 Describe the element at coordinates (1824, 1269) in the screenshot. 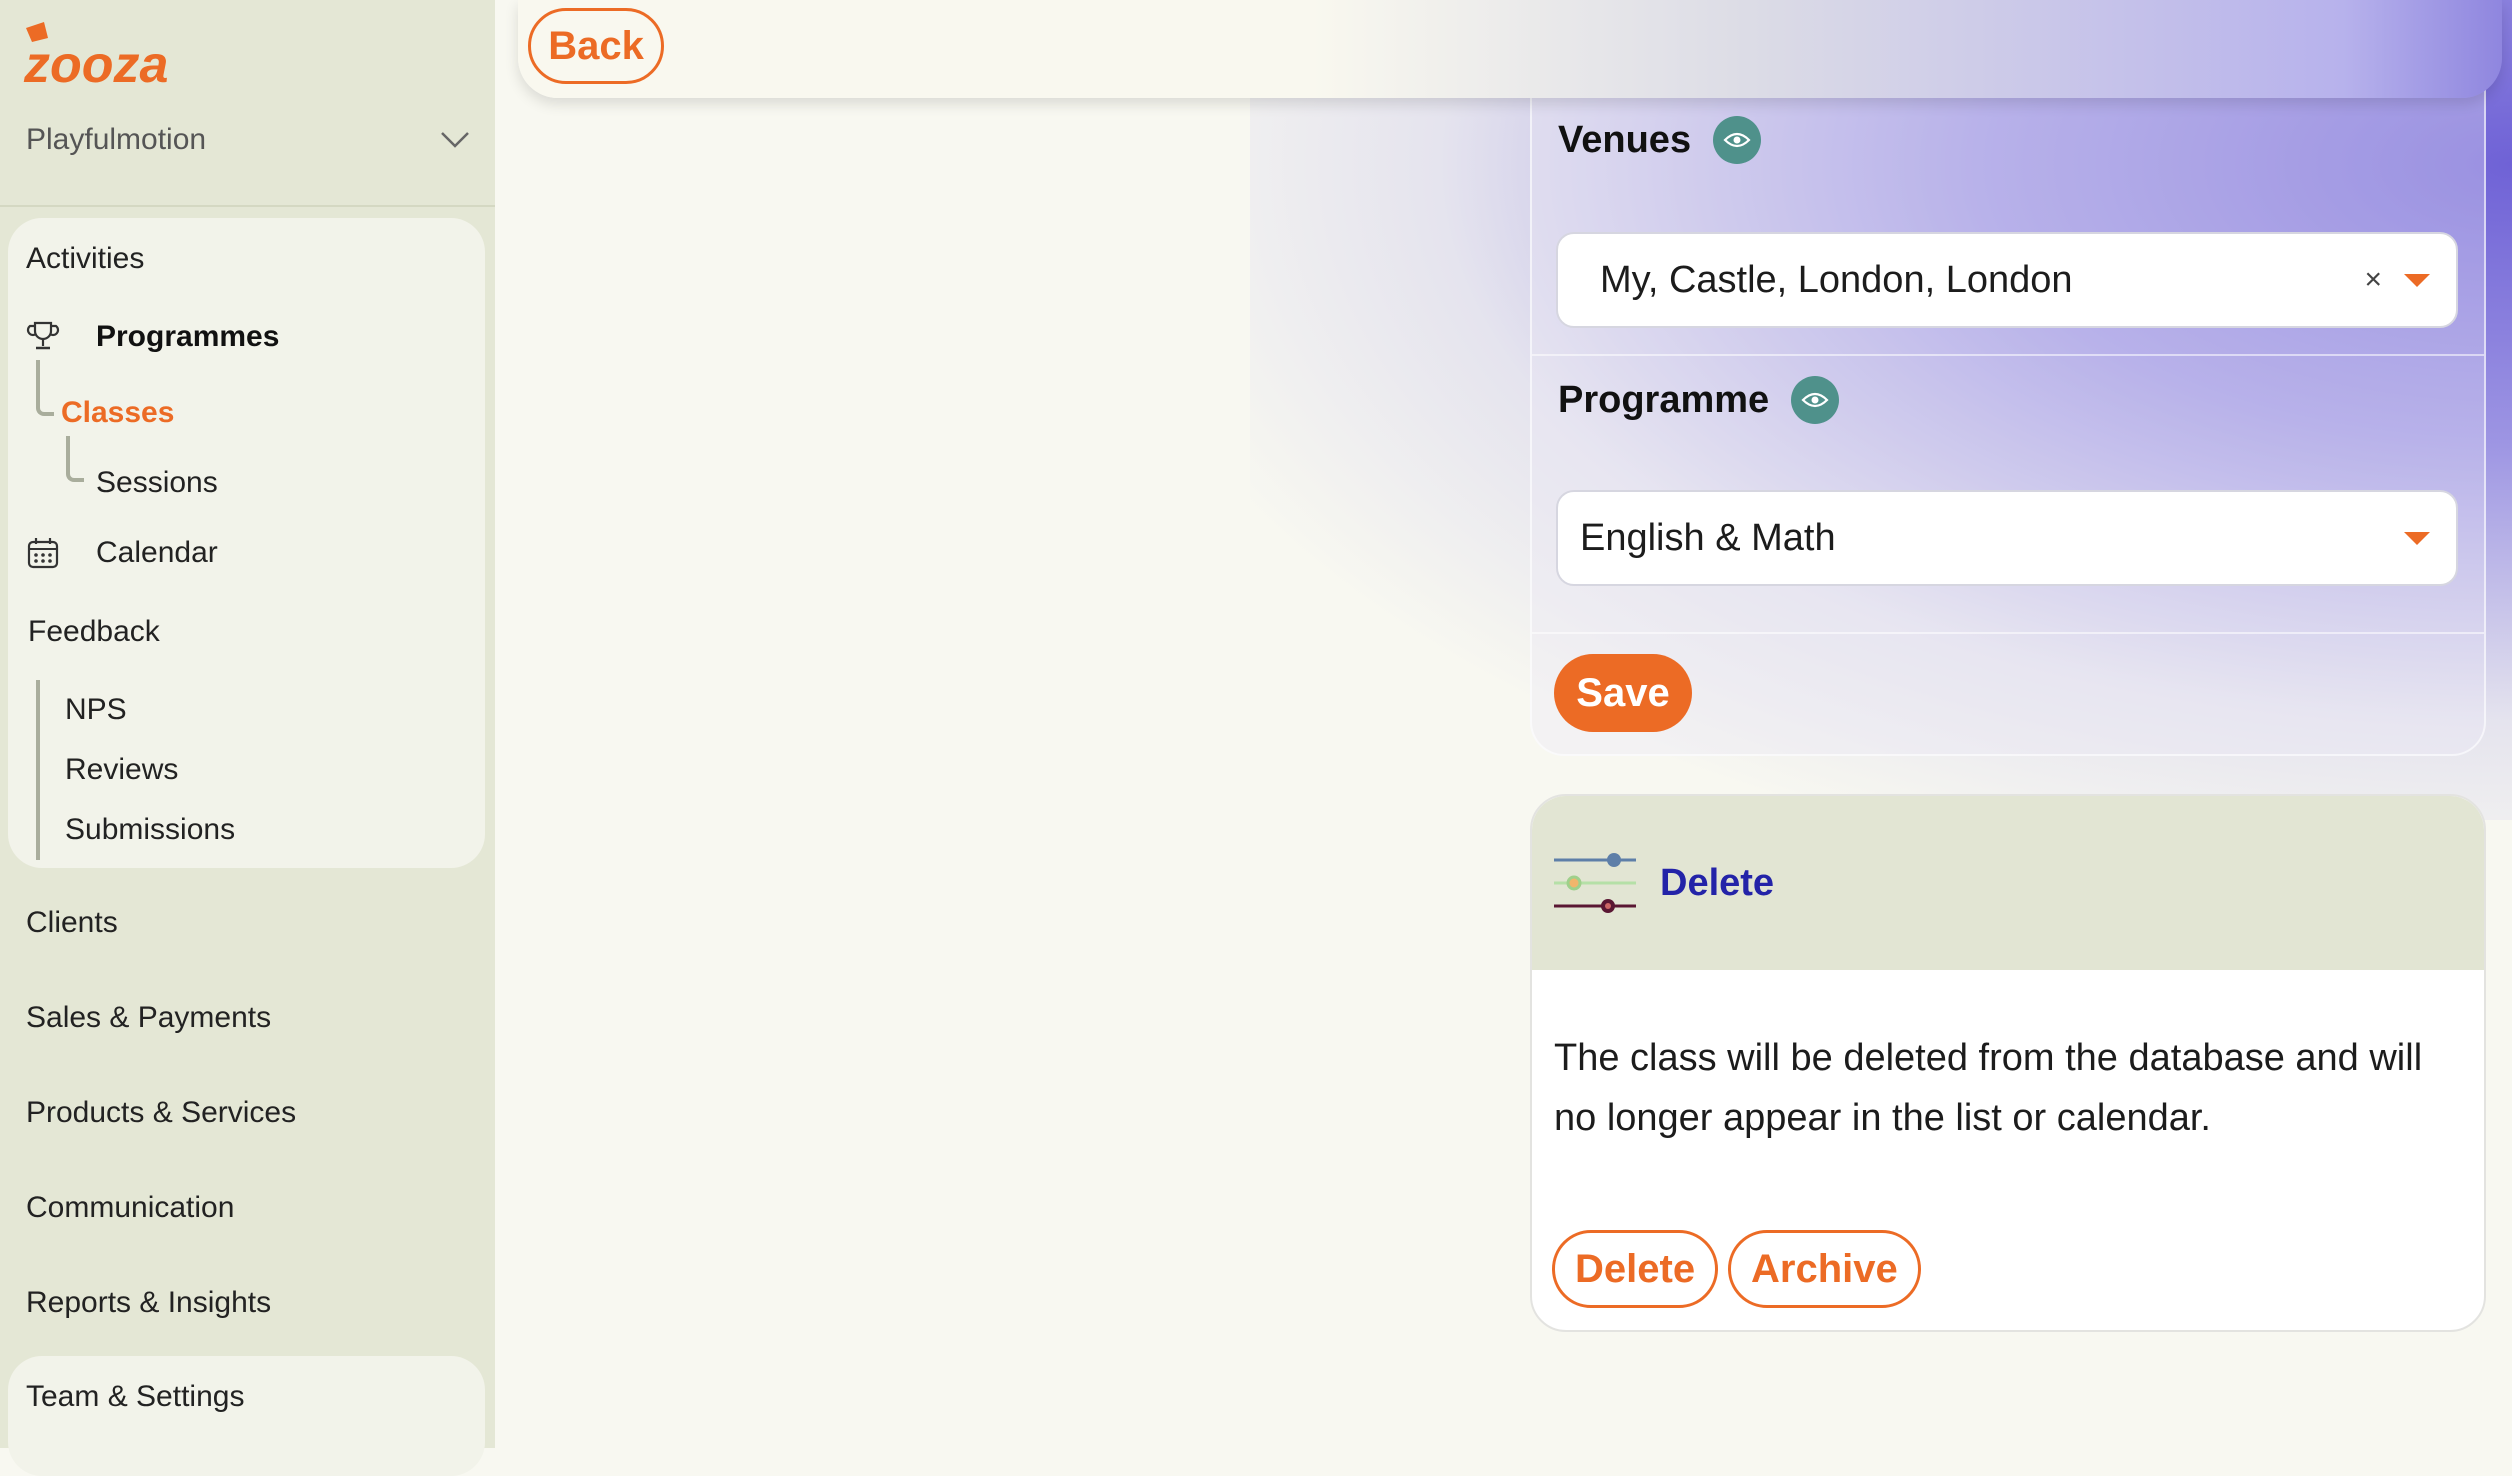

I see `archive-button: Archive` at that location.